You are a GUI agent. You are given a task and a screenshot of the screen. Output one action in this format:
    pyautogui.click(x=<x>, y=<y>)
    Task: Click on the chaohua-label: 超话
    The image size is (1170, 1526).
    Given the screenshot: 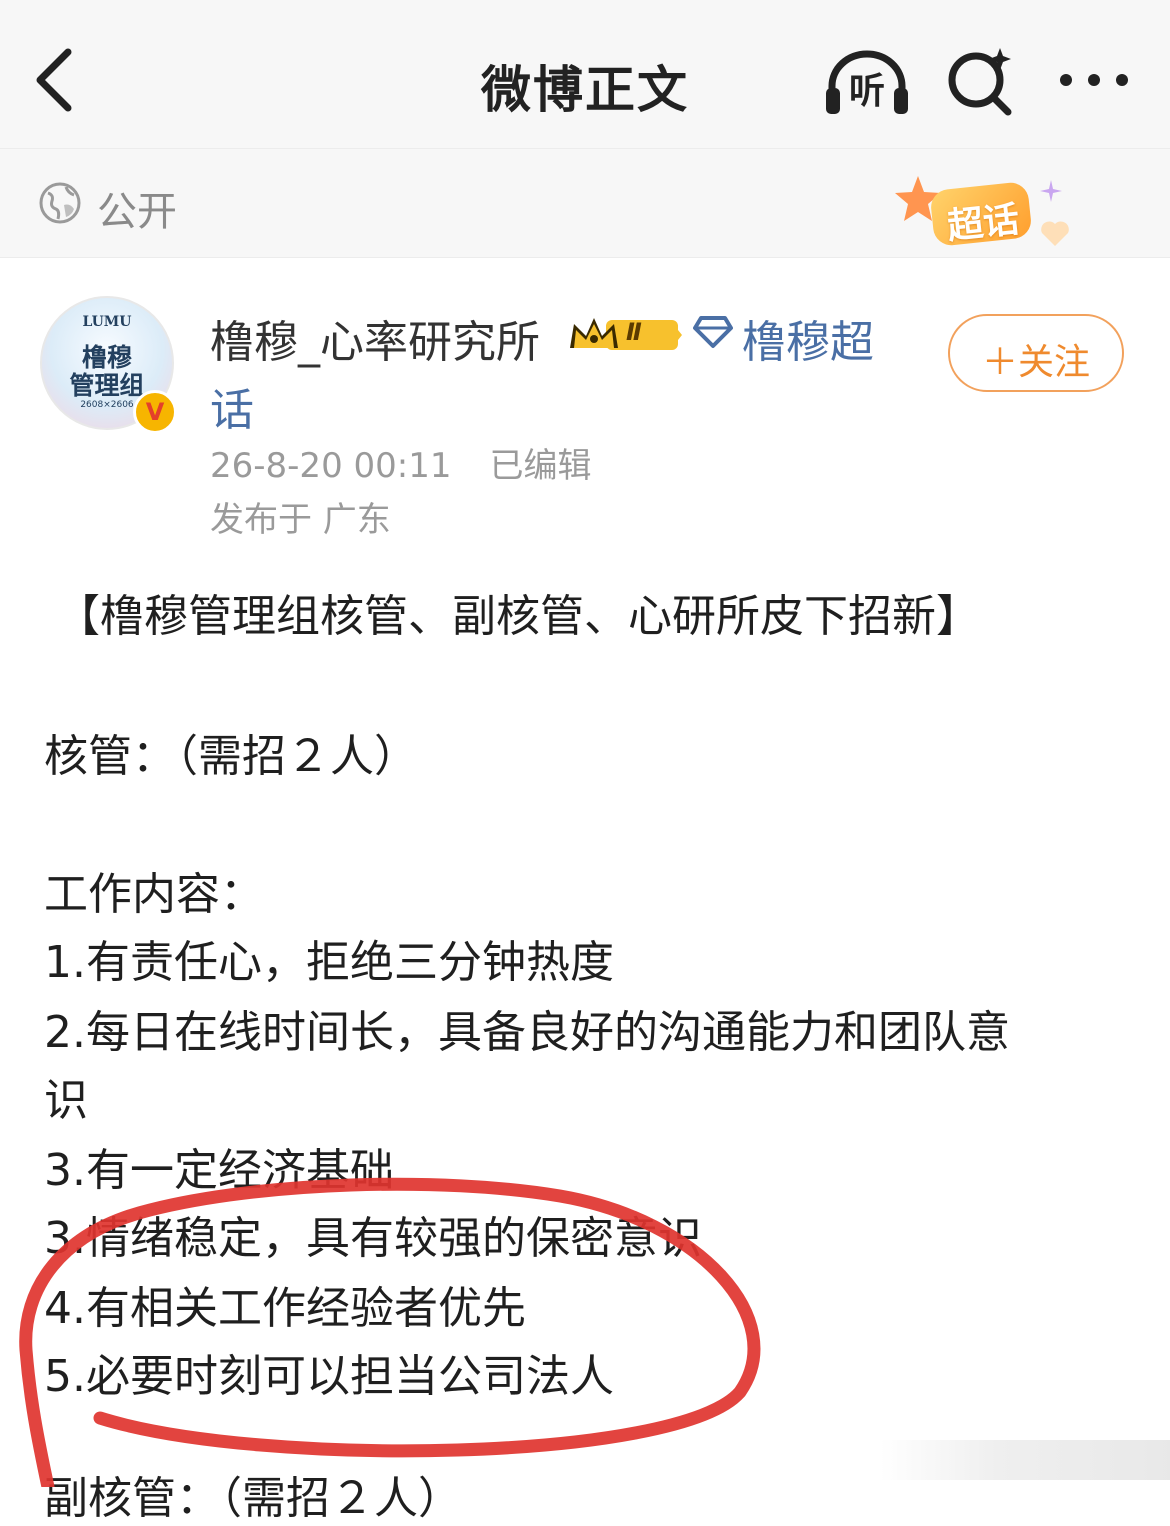 What is the action you would take?
    pyautogui.click(x=983, y=223)
    